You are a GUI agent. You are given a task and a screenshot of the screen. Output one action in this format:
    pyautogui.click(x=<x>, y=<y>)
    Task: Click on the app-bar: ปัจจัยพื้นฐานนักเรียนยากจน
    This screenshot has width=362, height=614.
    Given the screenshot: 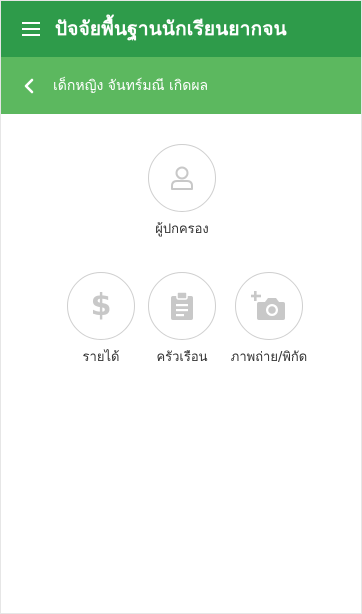 What is the action you would take?
    pyautogui.click(x=181, y=29)
    